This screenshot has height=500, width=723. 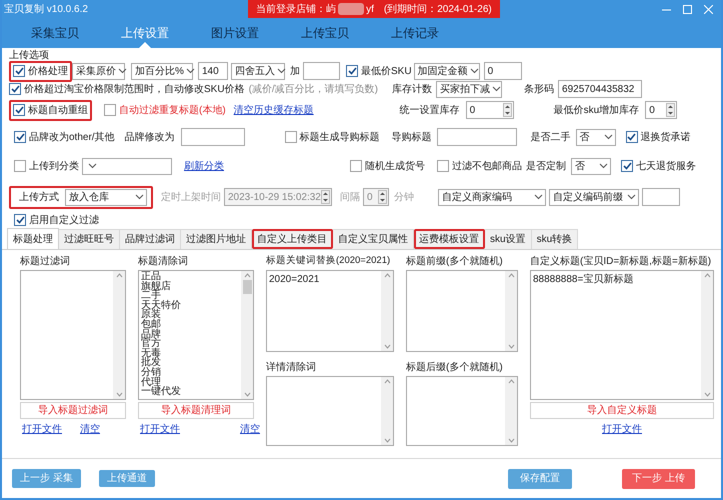 What do you see at coordinates (151, 296) in the screenshot?
I see `list-item: 二手` at bounding box center [151, 296].